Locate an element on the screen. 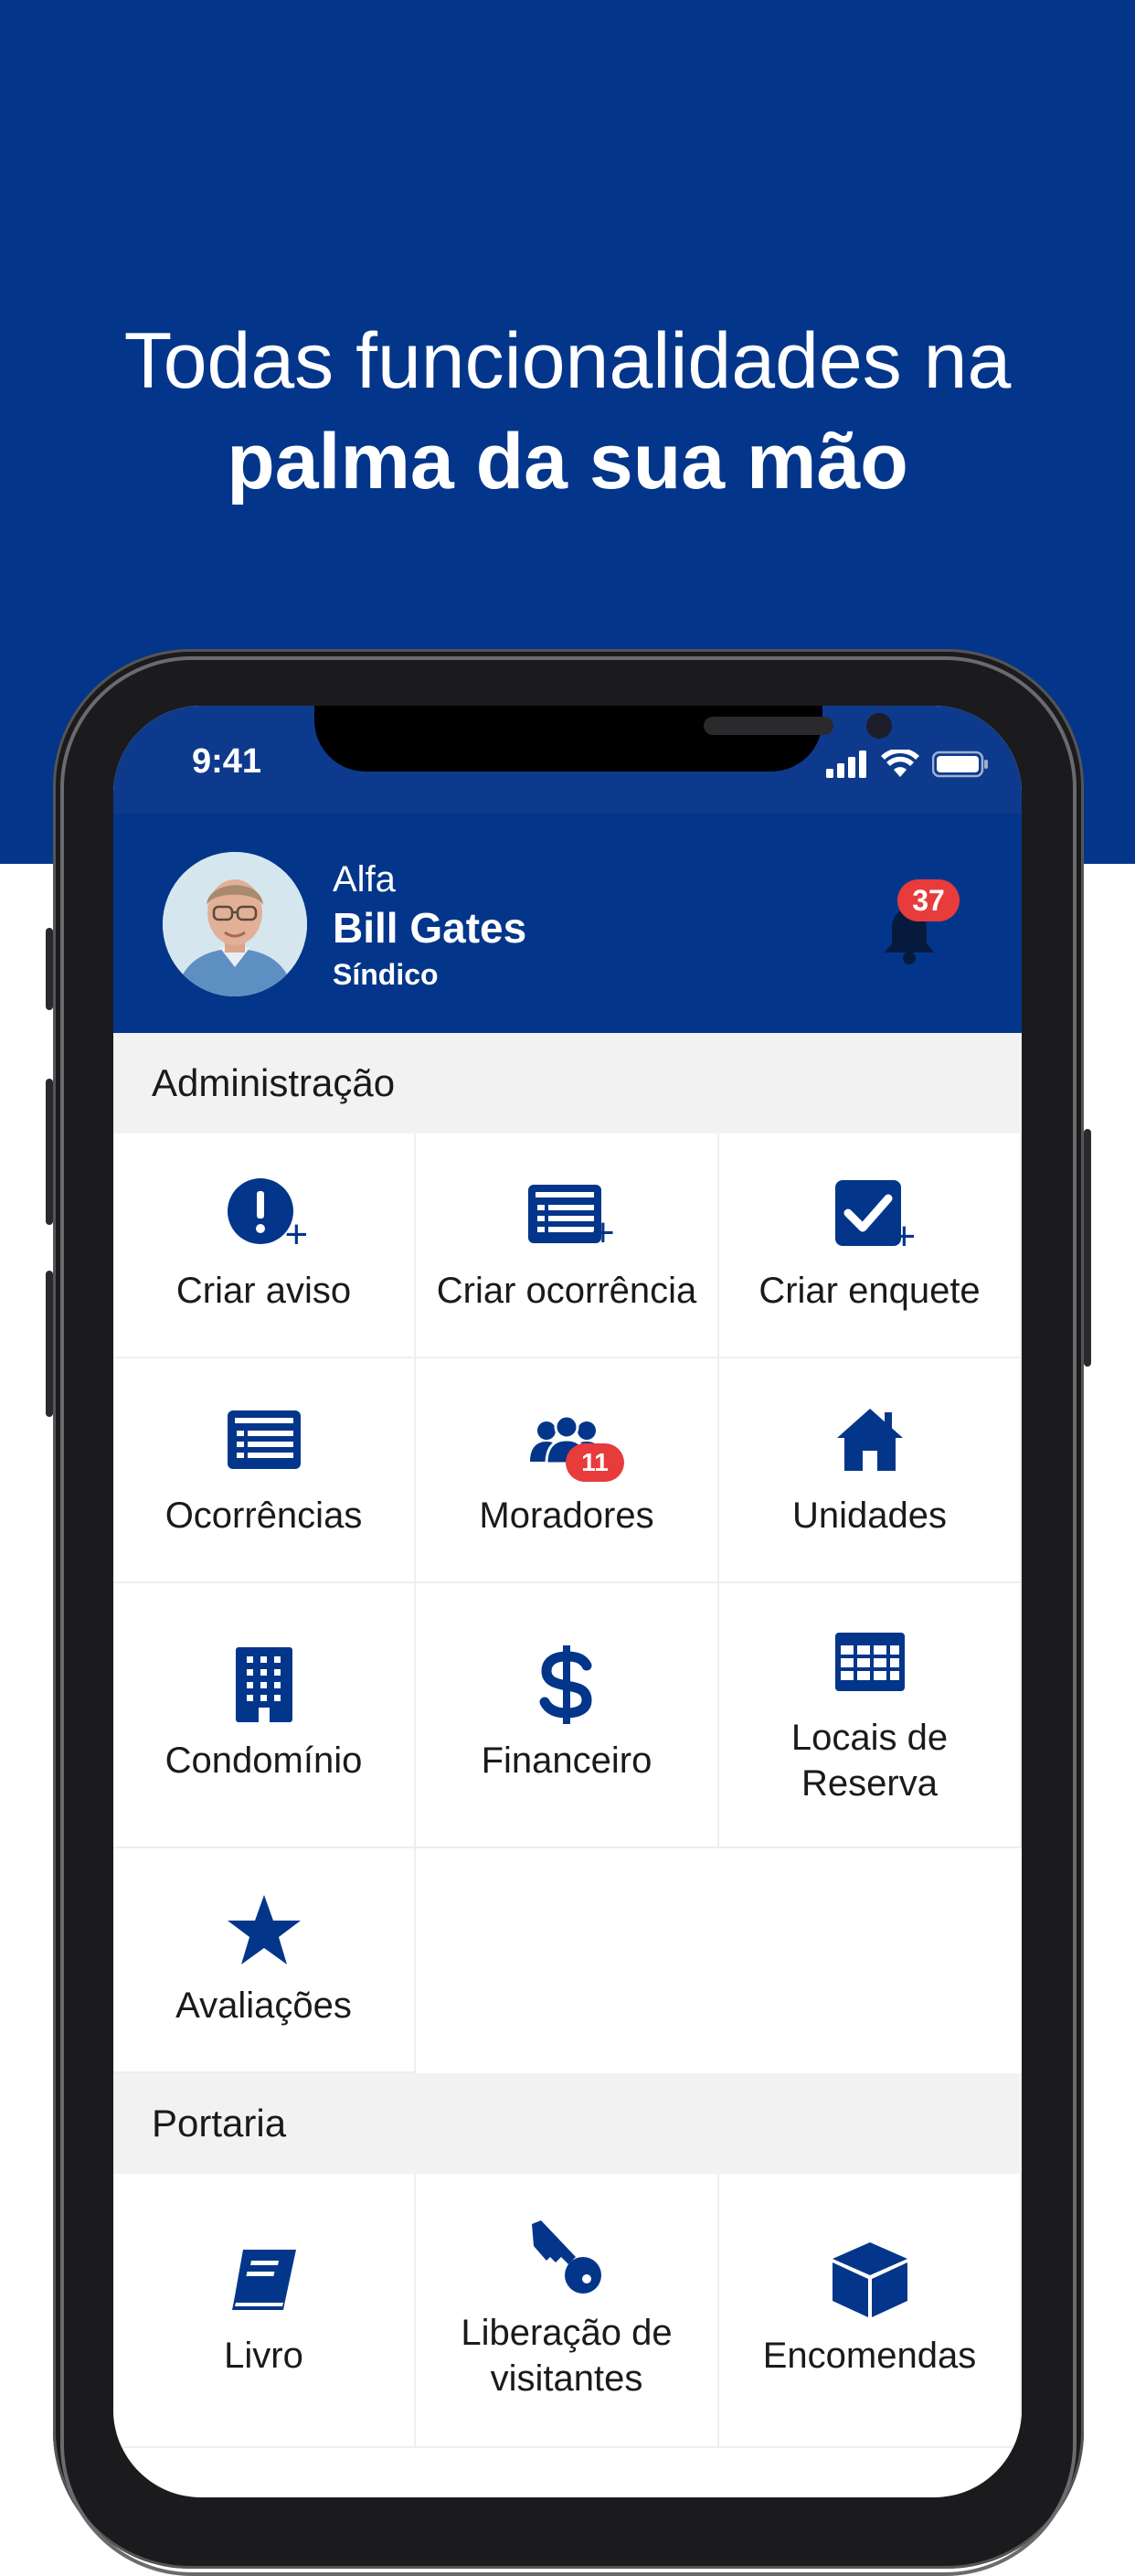  user-name: Bill Gates is located at coordinates (430, 928).